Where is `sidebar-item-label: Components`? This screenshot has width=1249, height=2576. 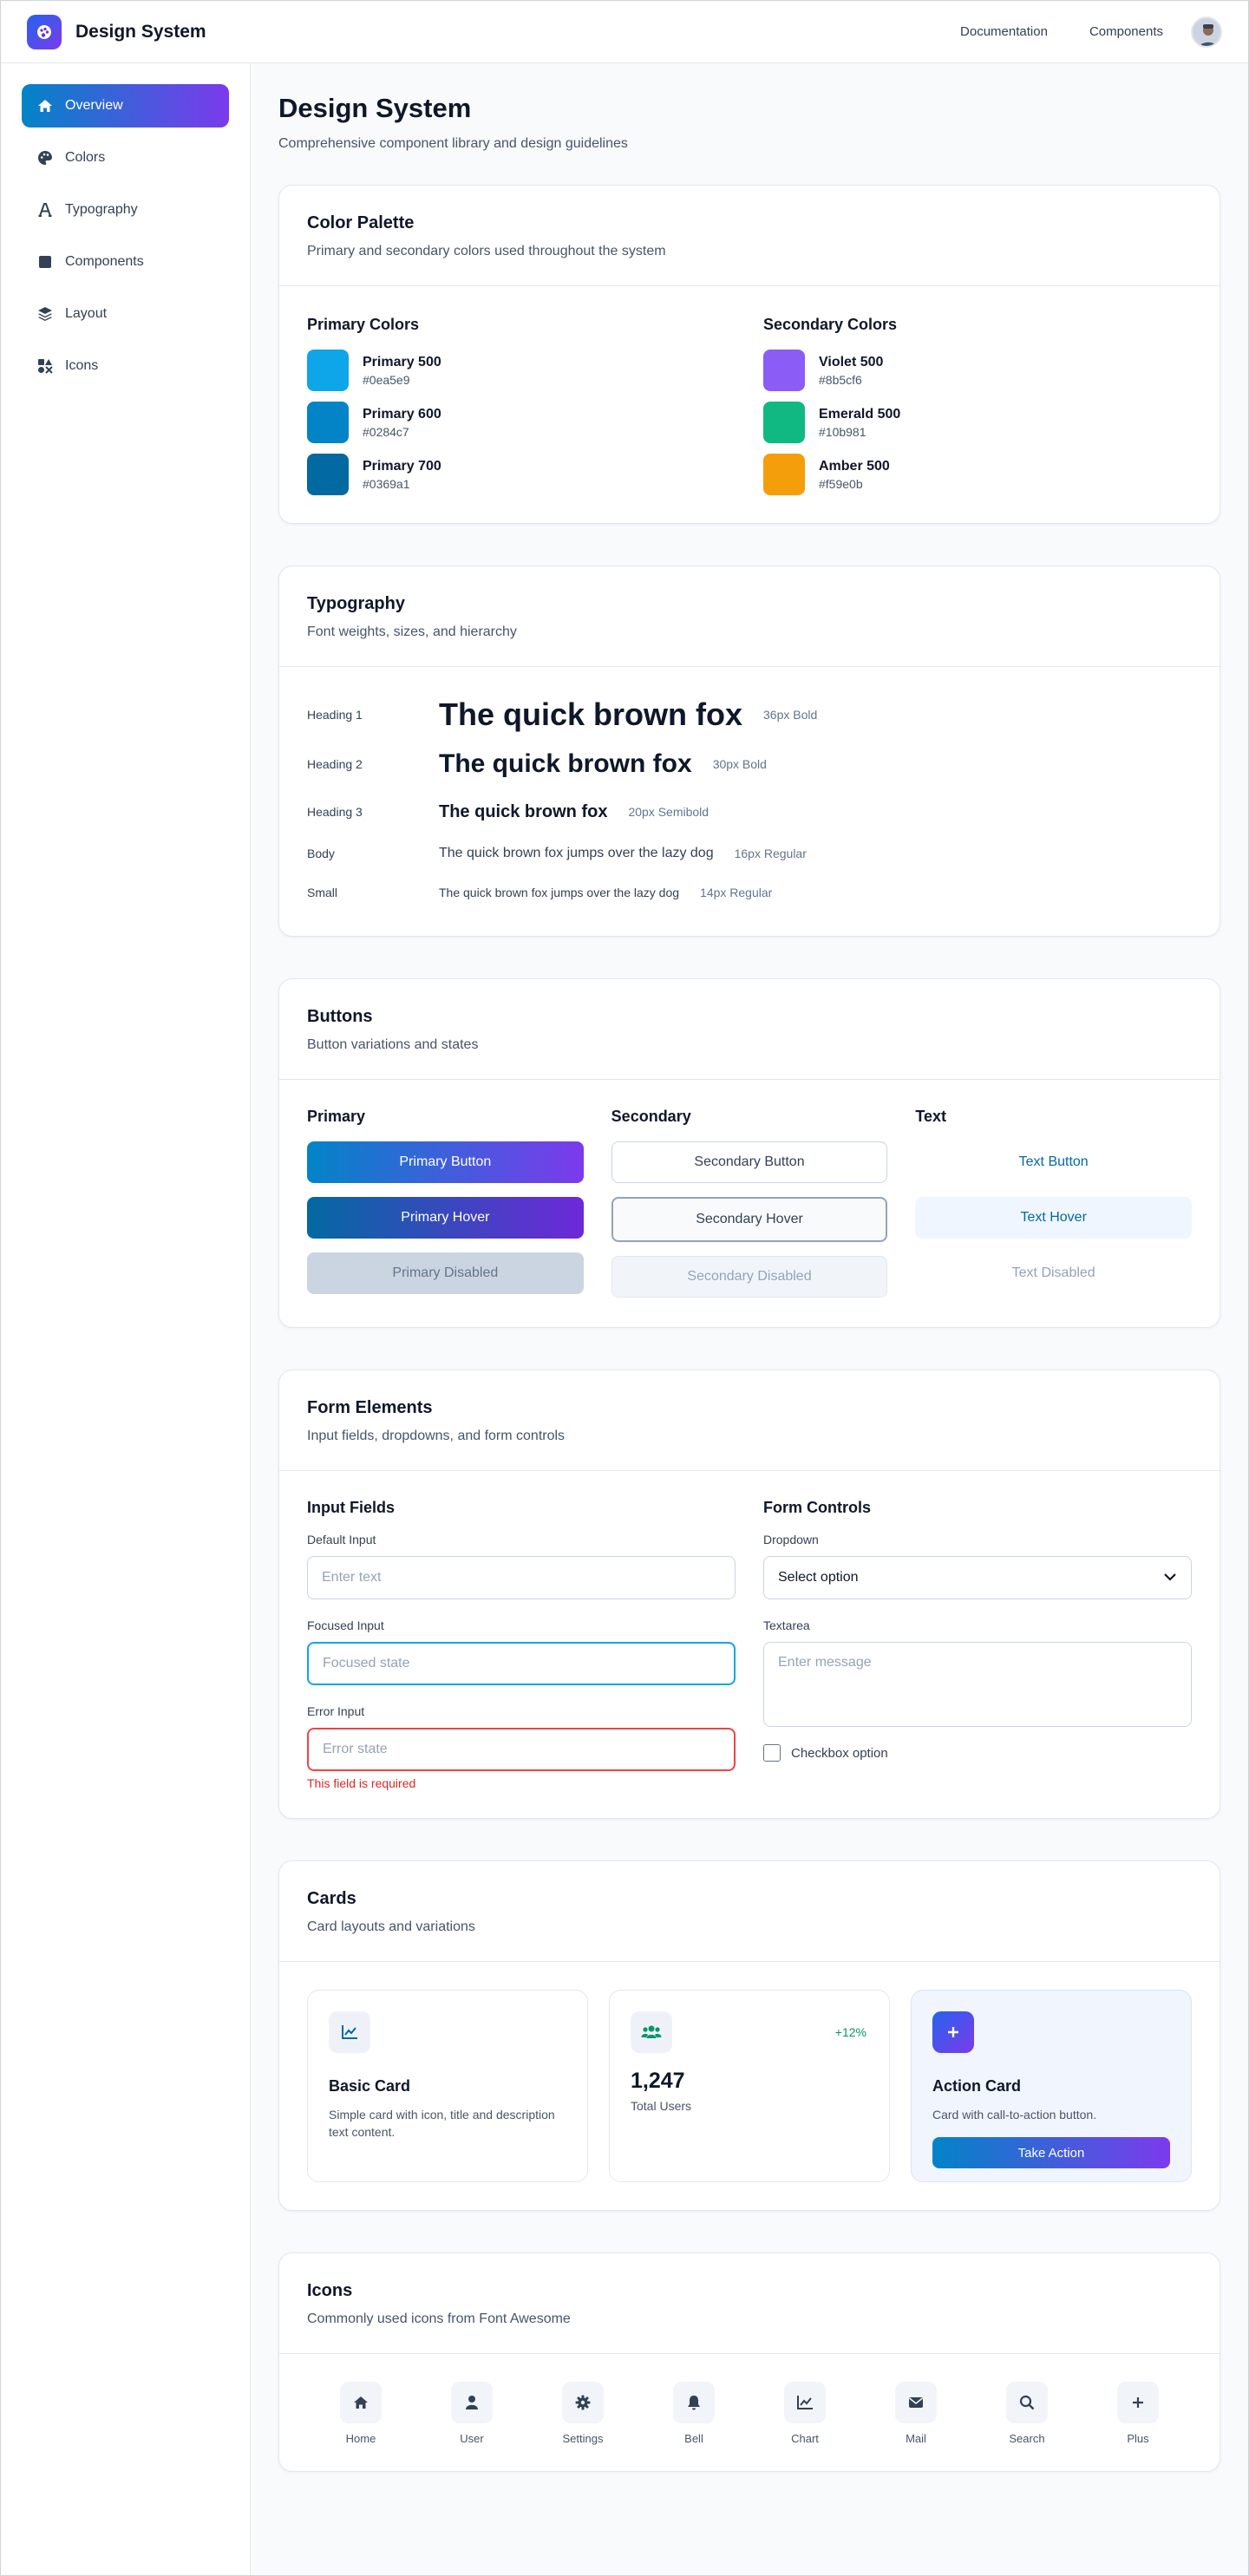 sidebar-item-label: Components is located at coordinates (104, 261).